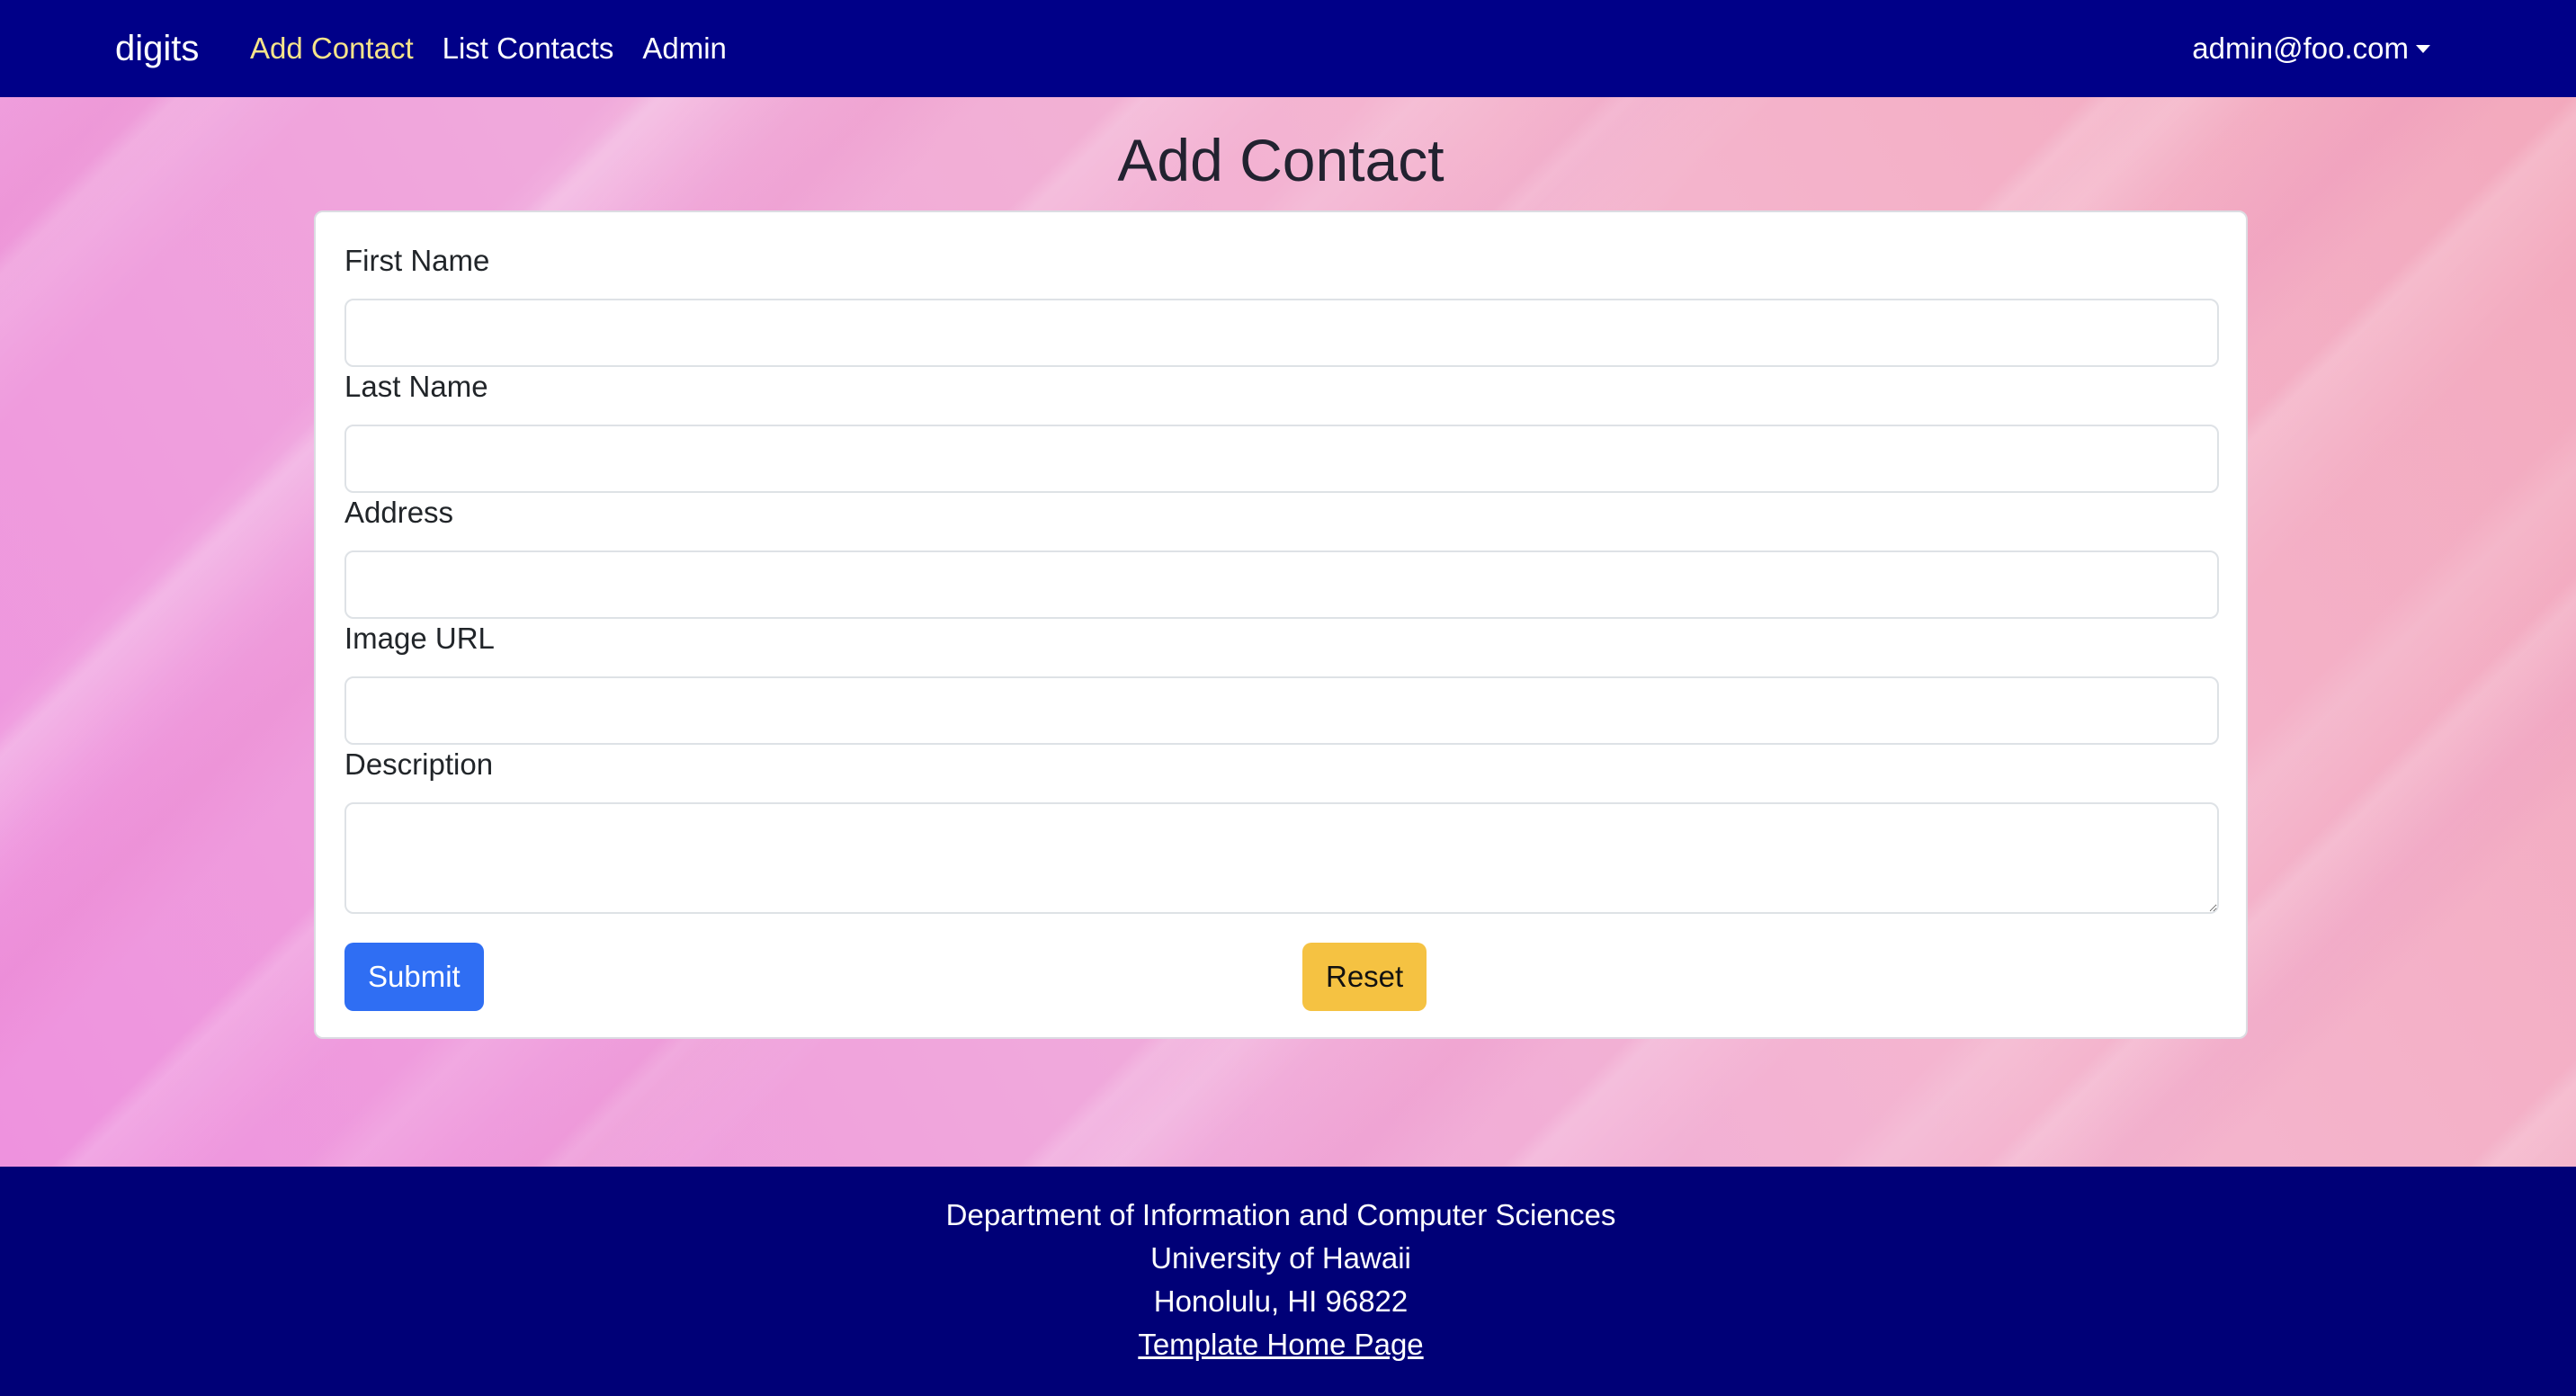 This screenshot has height=1396, width=2576. I want to click on submit-button: Submit, so click(414, 977).